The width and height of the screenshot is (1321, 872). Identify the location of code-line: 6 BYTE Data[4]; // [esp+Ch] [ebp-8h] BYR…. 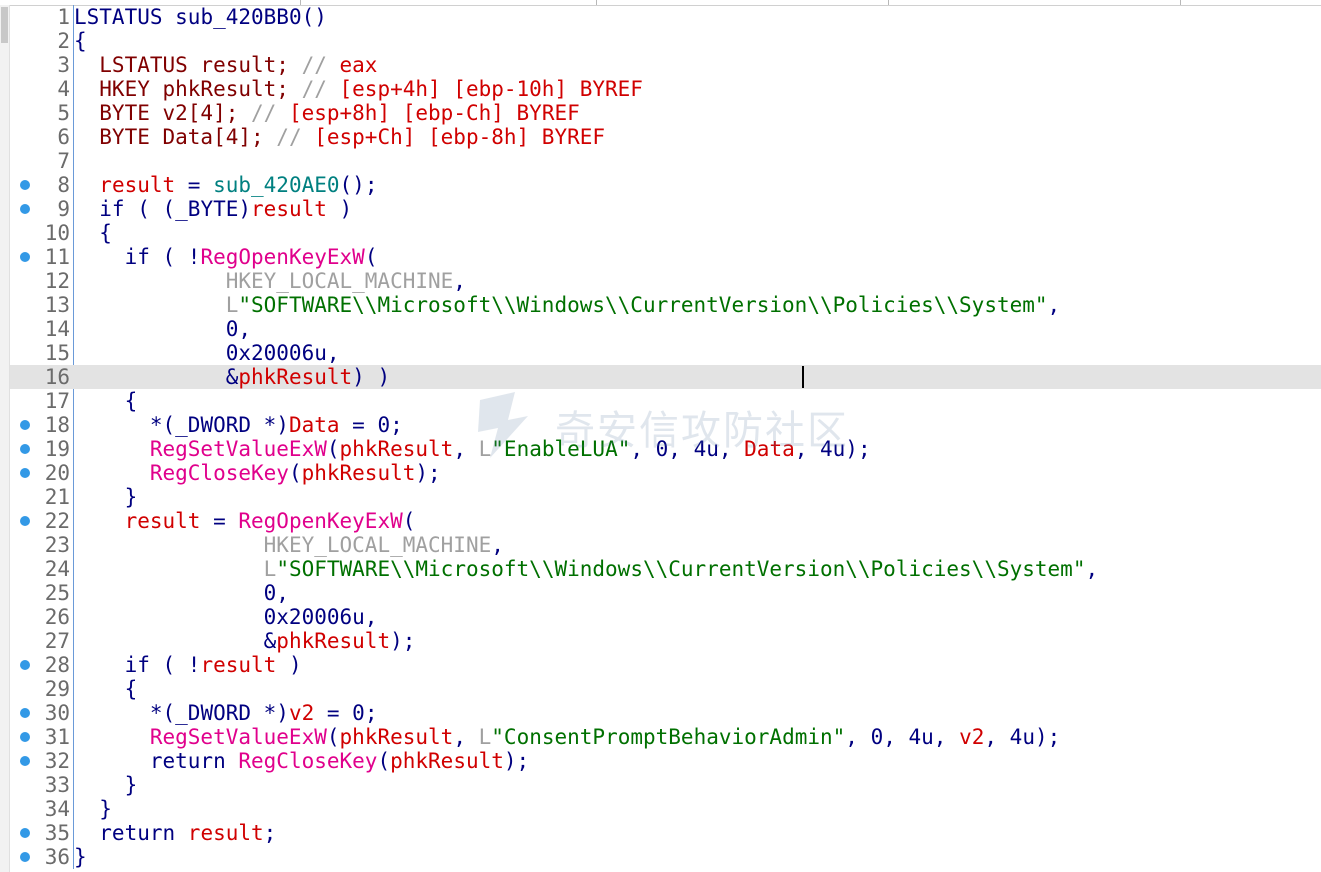
(665, 137).